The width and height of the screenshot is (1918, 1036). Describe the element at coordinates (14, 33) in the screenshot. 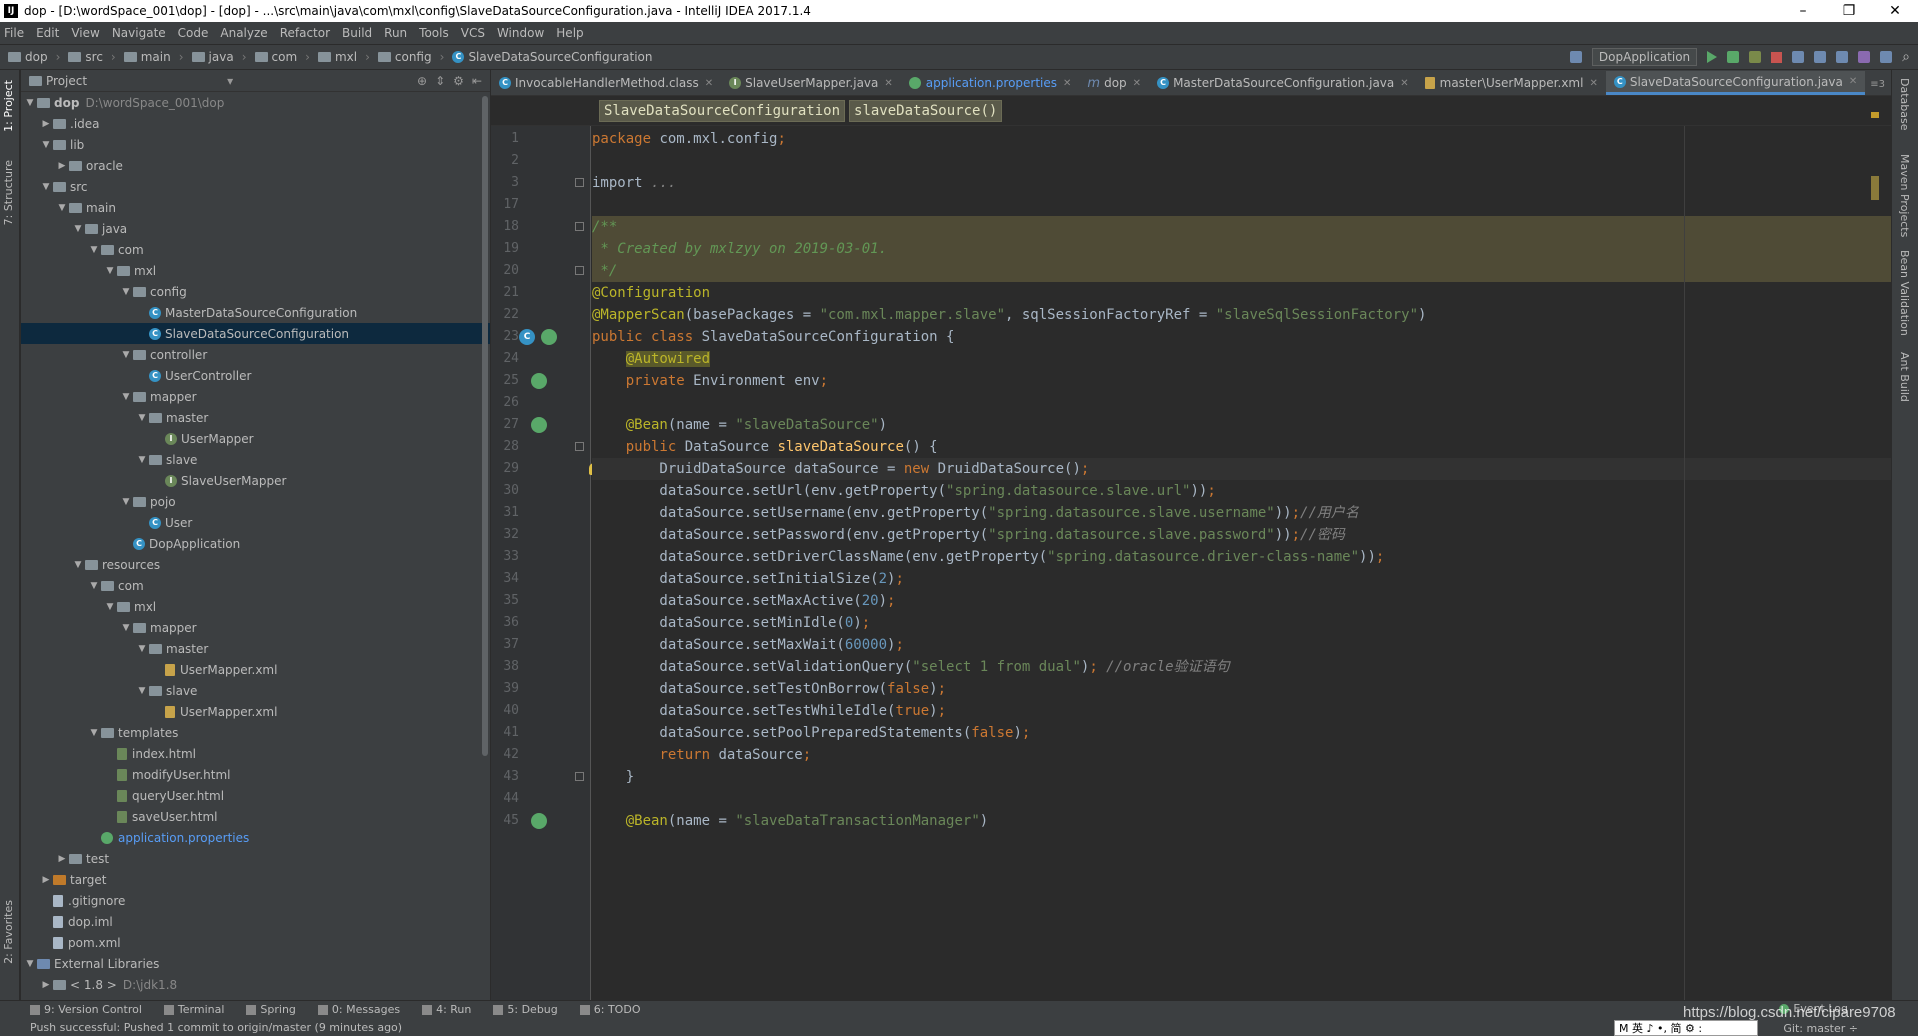

I see `menu-file: File` at that location.